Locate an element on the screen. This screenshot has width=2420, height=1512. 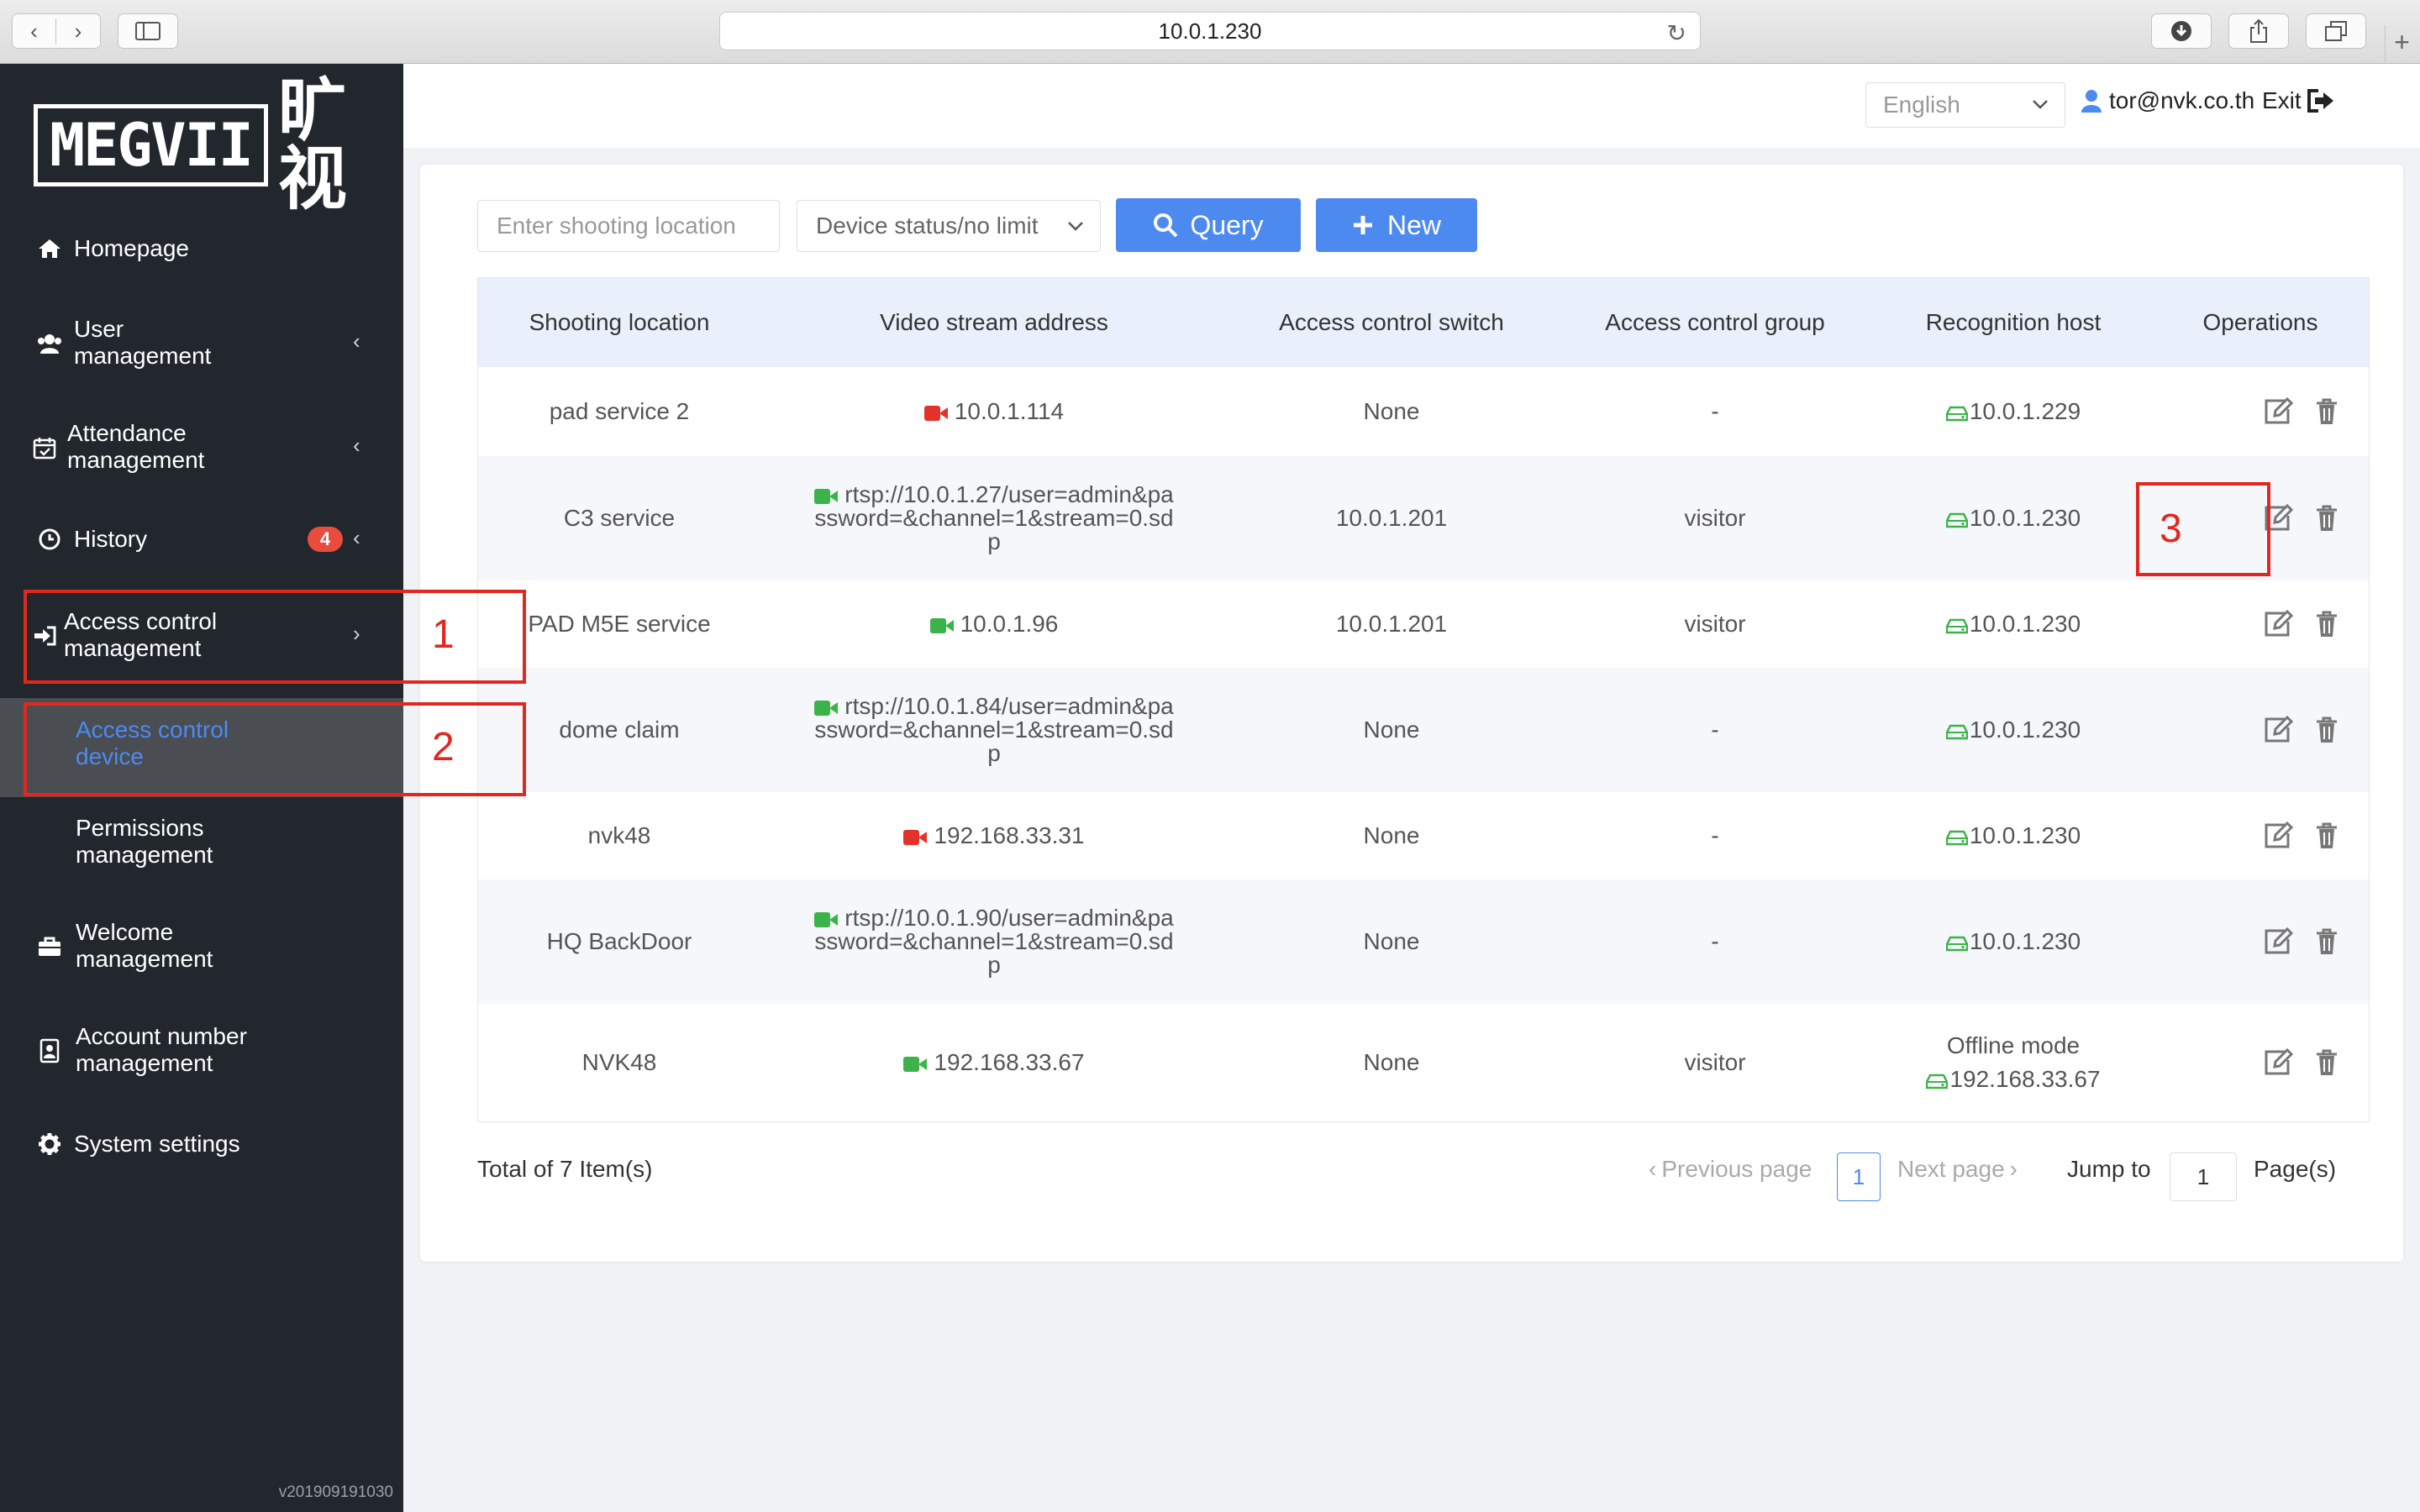
forward-icon: › is located at coordinates (78, 31).